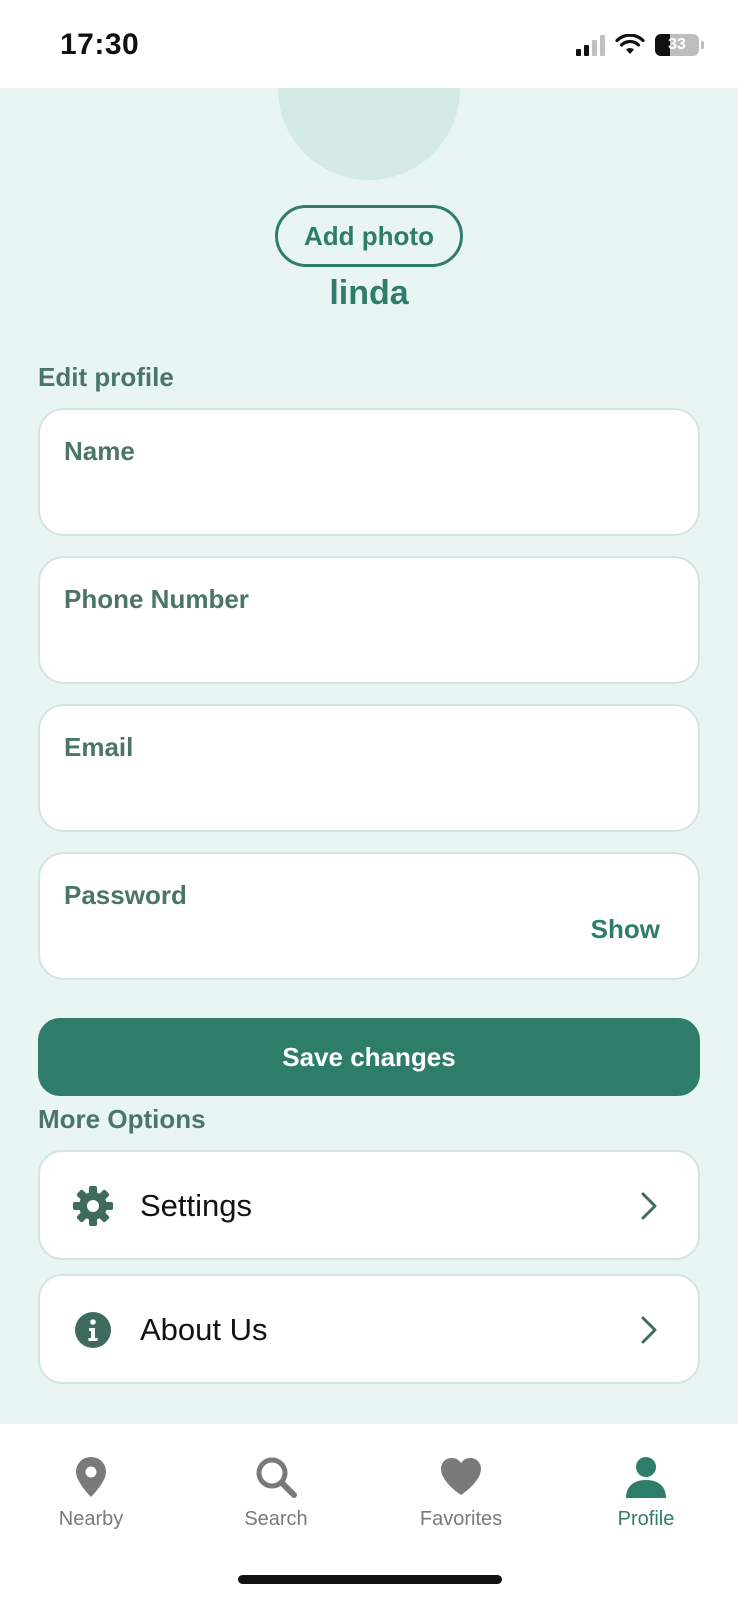 The image size is (738, 1600). What do you see at coordinates (91, 1519) in the screenshot?
I see `nav-label-nearby: Nearby` at bounding box center [91, 1519].